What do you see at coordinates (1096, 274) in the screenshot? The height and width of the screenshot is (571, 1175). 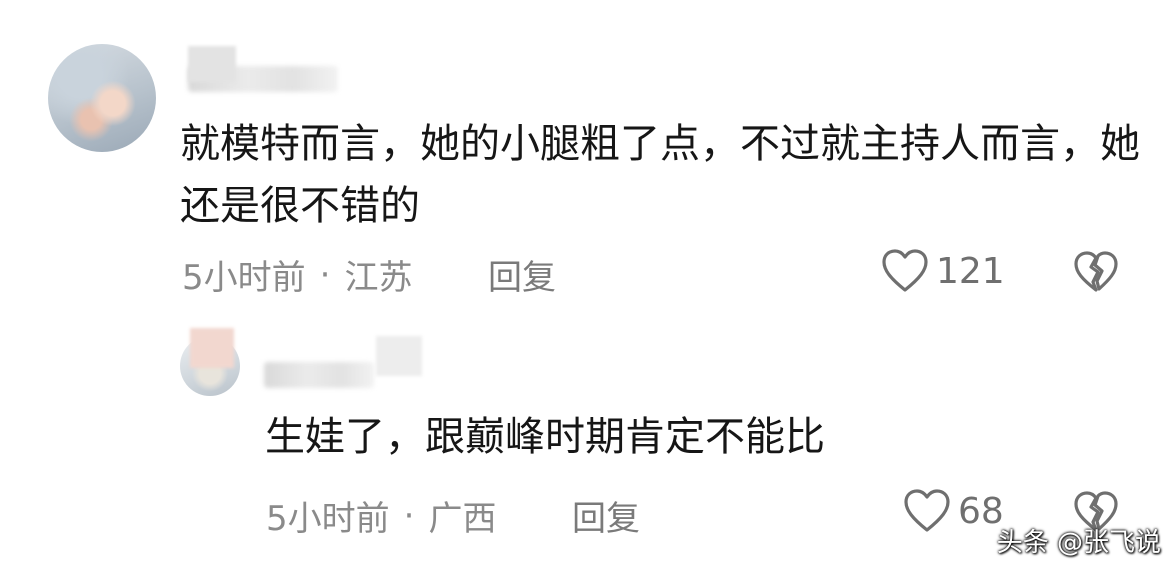 I see `broken-heart-icon` at bounding box center [1096, 274].